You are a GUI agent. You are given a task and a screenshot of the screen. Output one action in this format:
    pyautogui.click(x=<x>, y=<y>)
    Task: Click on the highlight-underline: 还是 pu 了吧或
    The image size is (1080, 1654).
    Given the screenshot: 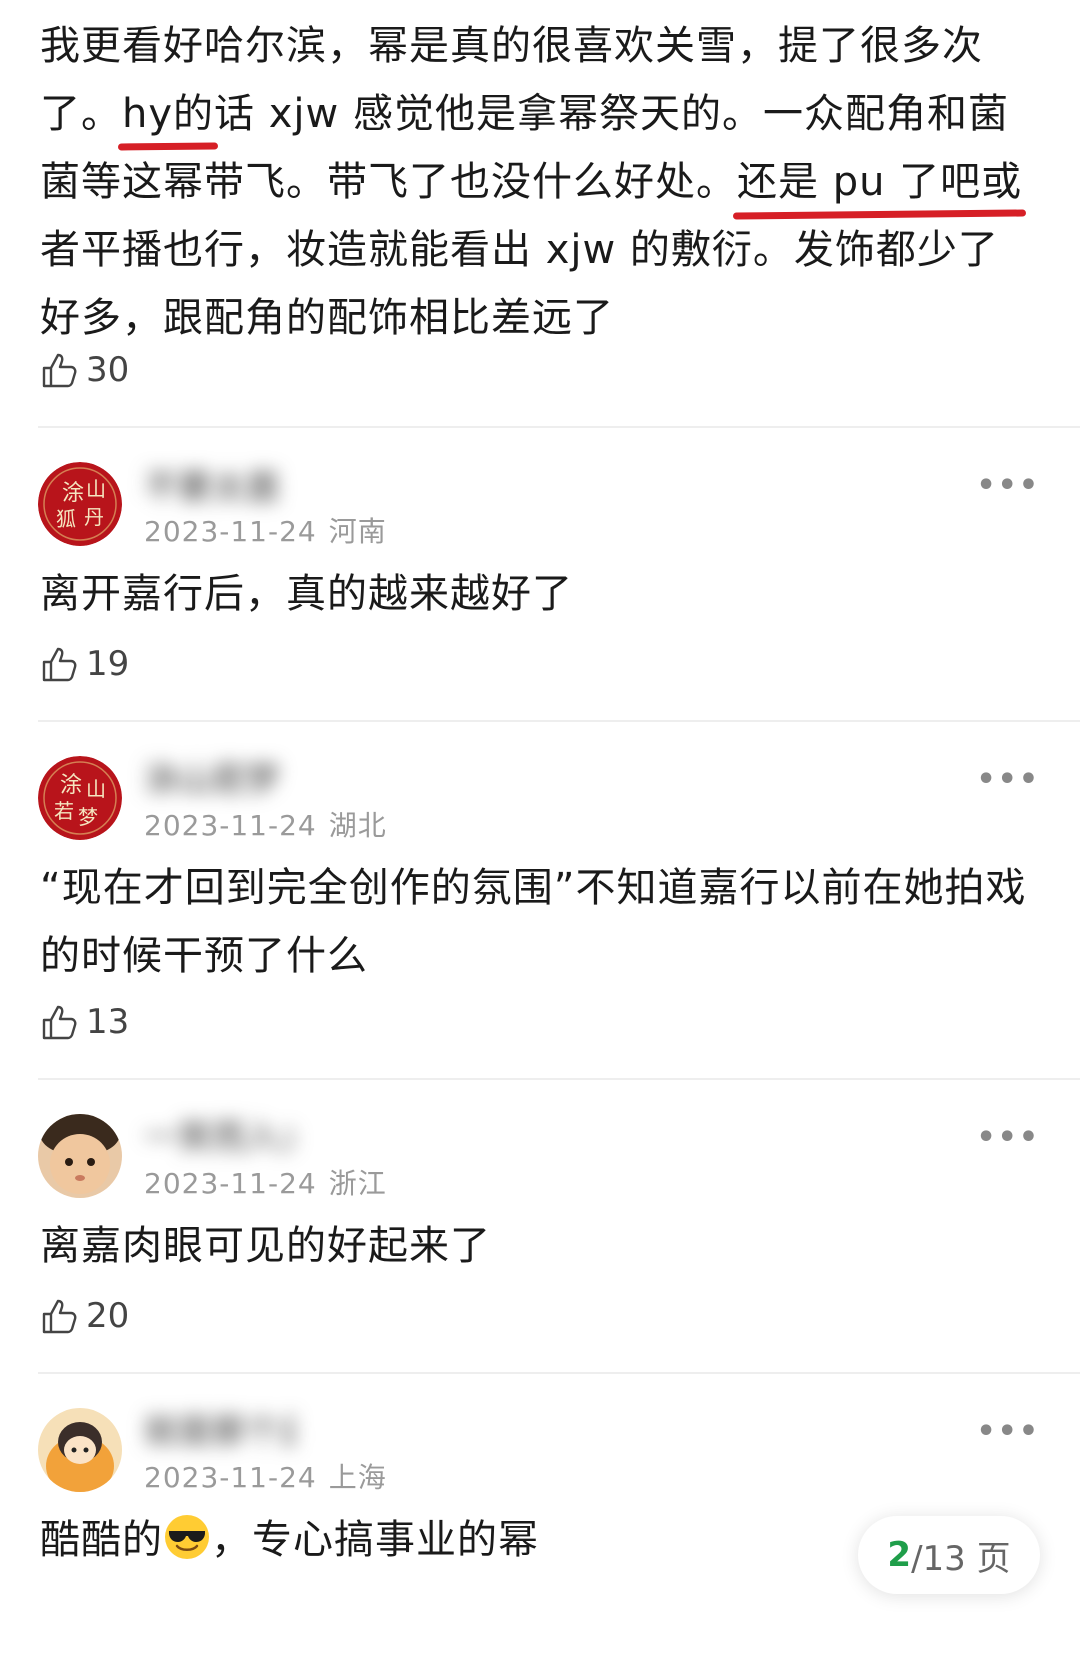 What is the action you would take?
    pyautogui.click(x=879, y=182)
    